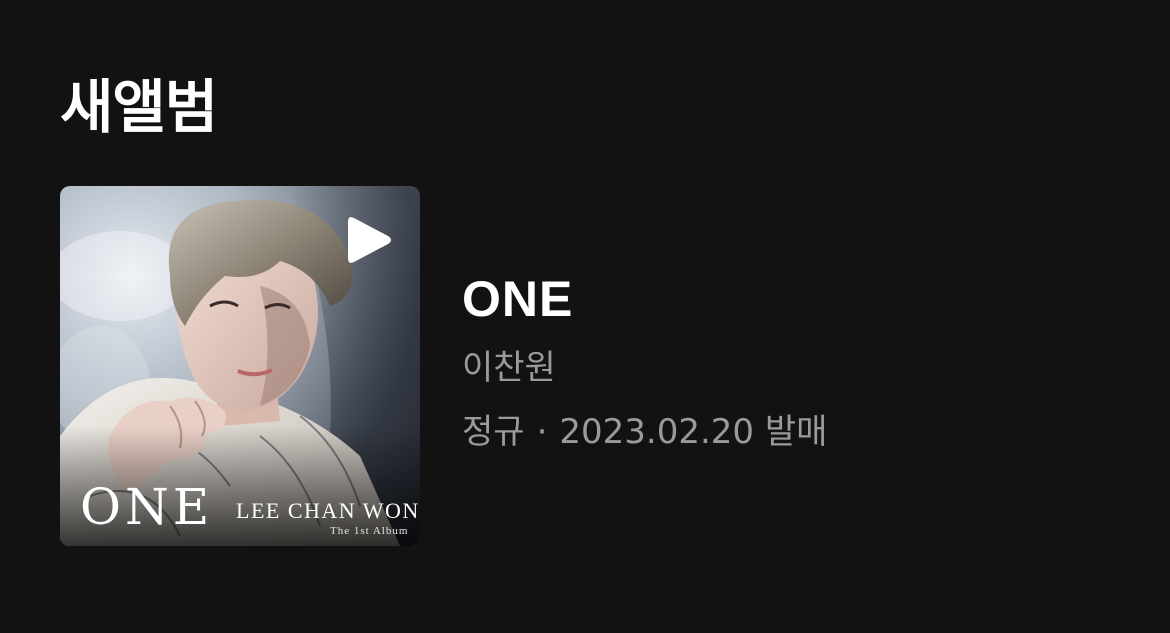 Image resolution: width=1170 pixels, height=633 pixels. What do you see at coordinates (139, 107) in the screenshot?
I see `section-title: 새앨범` at bounding box center [139, 107].